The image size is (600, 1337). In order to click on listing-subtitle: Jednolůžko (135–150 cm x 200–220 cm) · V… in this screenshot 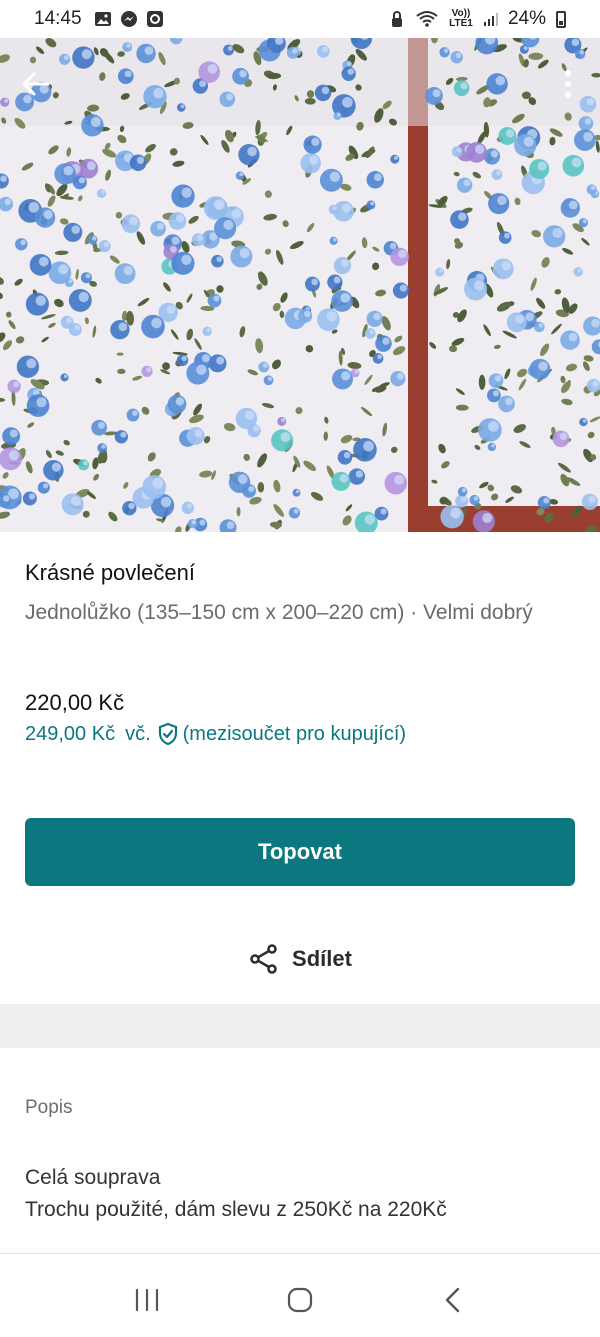, I will do `click(279, 612)`.